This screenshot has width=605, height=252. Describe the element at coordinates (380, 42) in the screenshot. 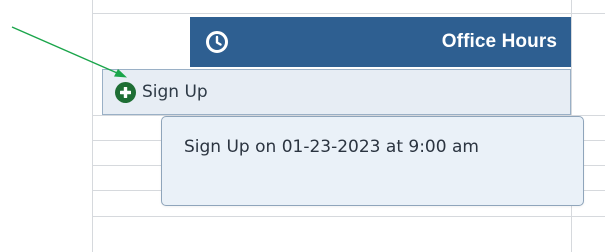

I see `event-header: Office Hours` at that location.